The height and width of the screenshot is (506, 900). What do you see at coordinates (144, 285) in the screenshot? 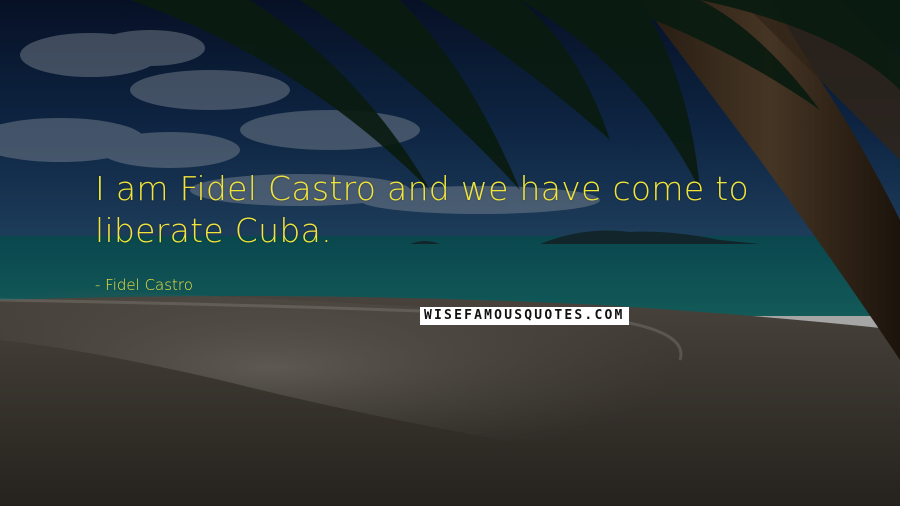
I see `quote-author: - Fidel Castro` at bounding box center [144, 285].